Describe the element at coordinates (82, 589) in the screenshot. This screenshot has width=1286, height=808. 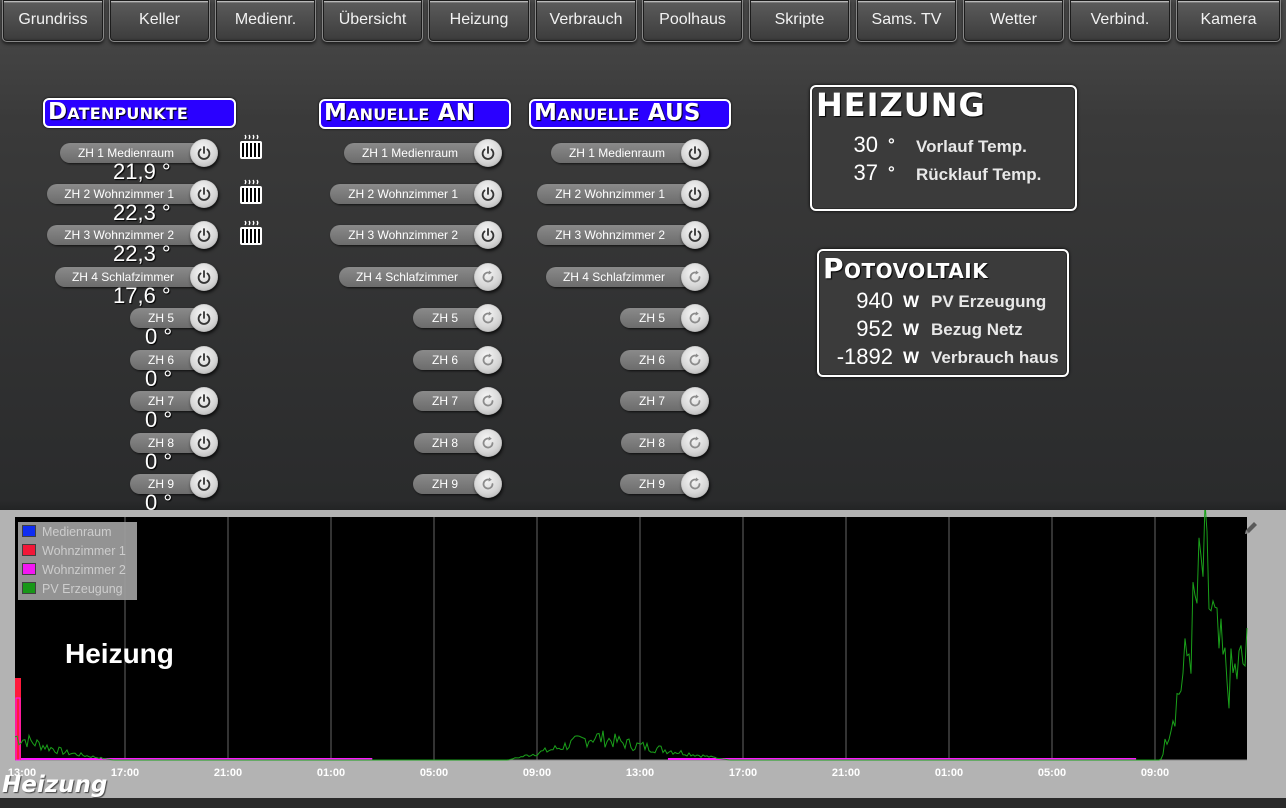
I see `legend-label-pv-erzeugung: PV Erzeugung` at that location.